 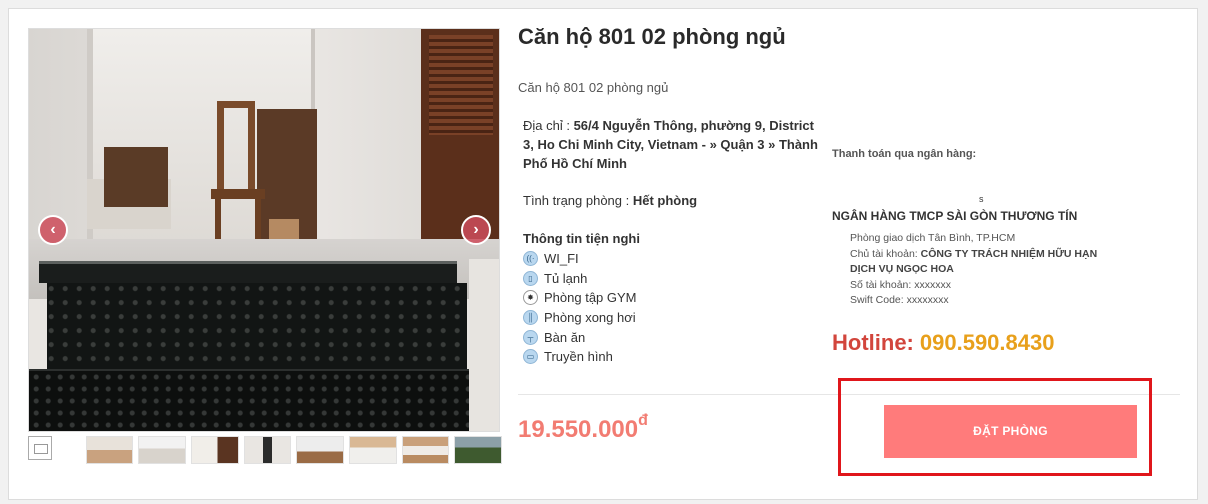 What do you see at coordinates (530, 278) in the screenshot?
I see `fridge-icon: ▯` at bounding box center [530, 278].